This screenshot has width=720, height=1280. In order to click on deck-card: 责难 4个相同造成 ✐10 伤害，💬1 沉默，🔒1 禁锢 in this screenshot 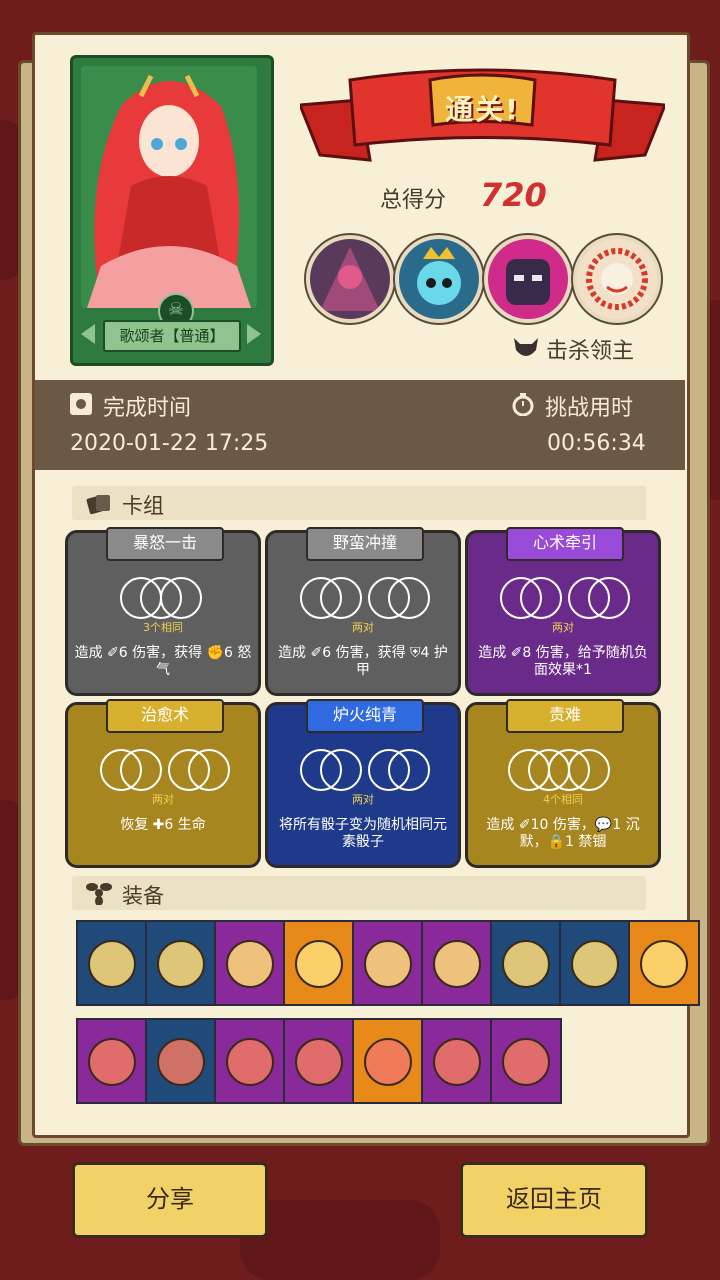, I will do `click(563, 783)`.